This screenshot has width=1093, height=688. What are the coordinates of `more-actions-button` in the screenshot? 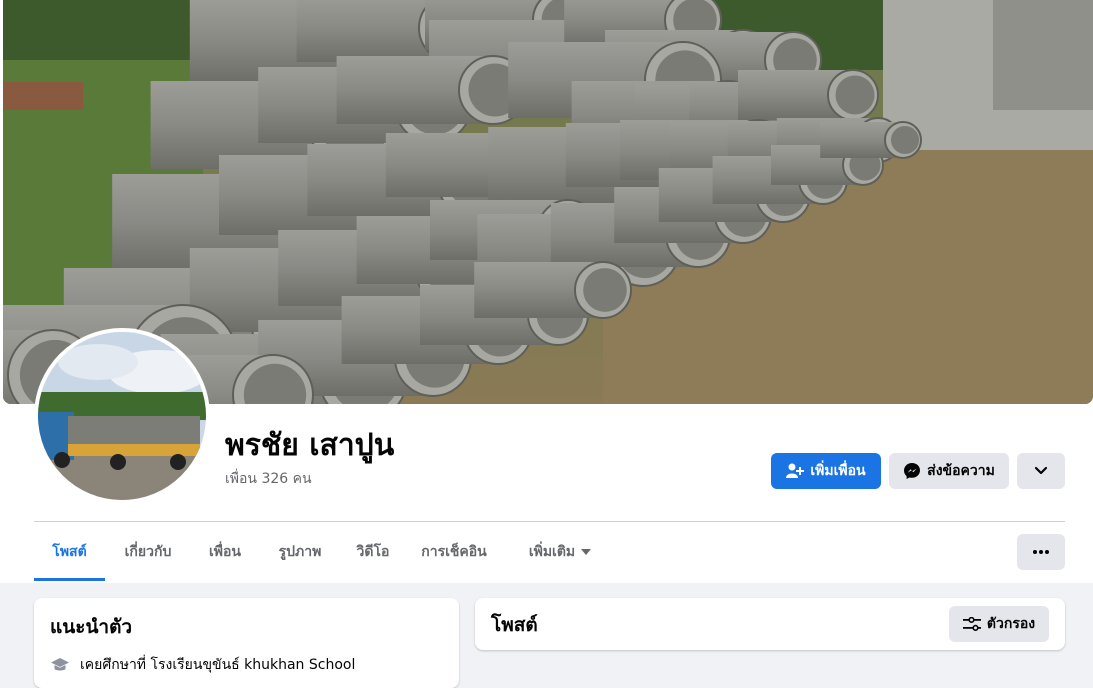 It's located at (1041, 471).